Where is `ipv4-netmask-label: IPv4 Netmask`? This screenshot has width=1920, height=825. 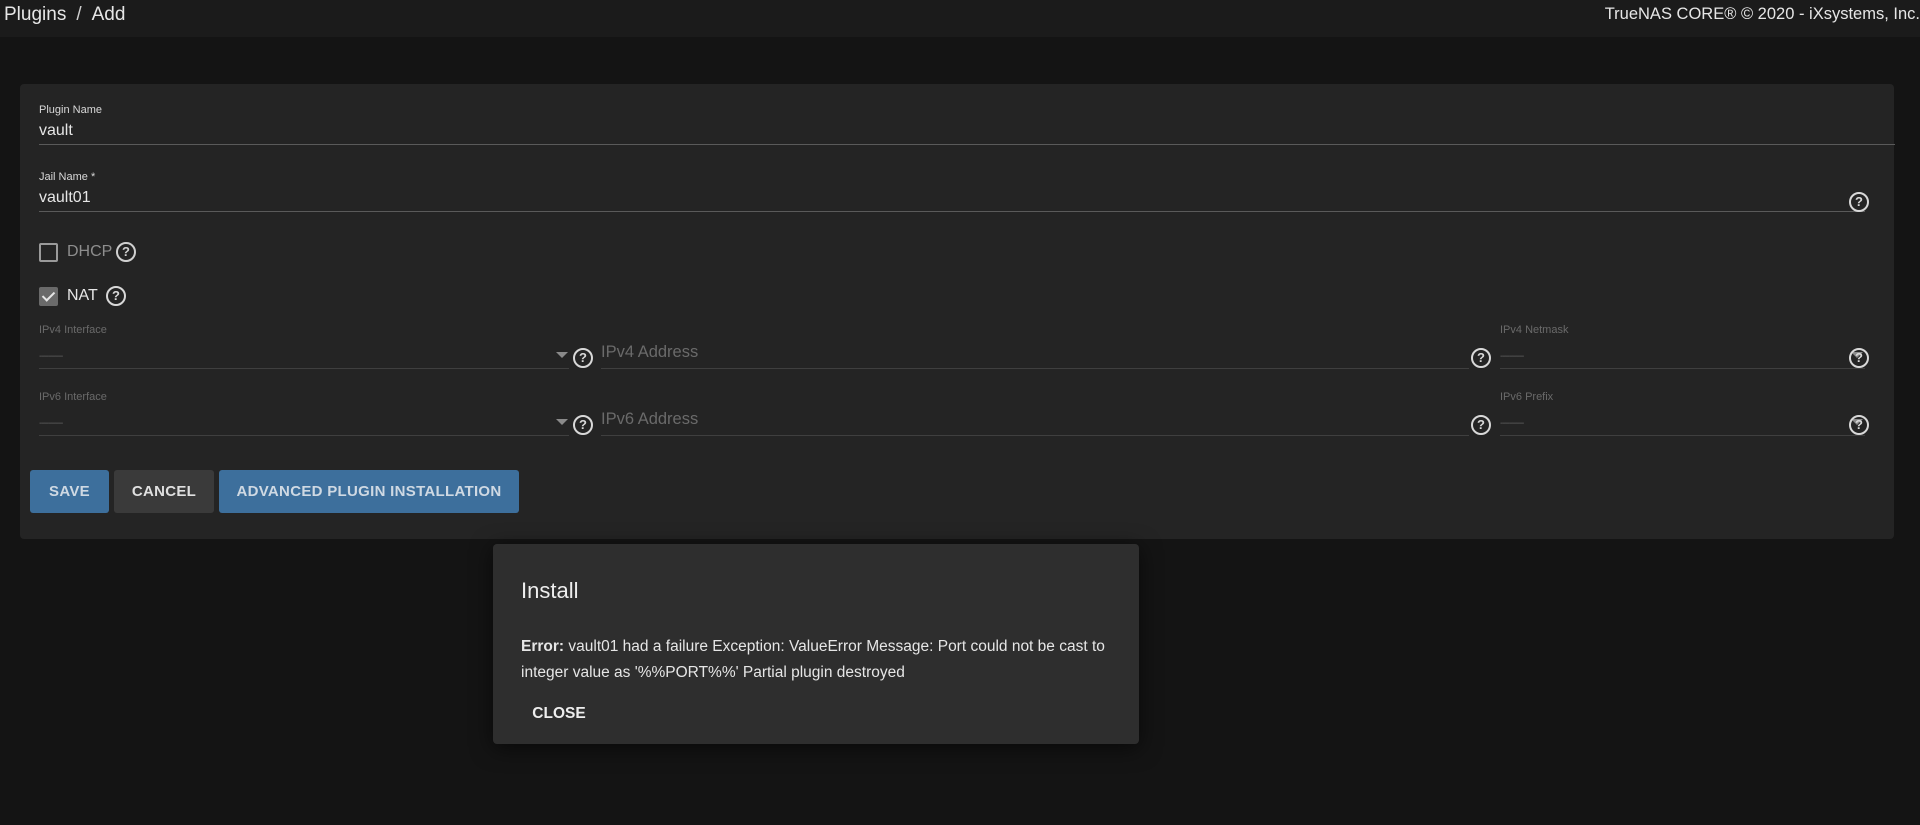
ipv4-netmask-label: IPv4 Netmask is located at coordinates (1534, 330).